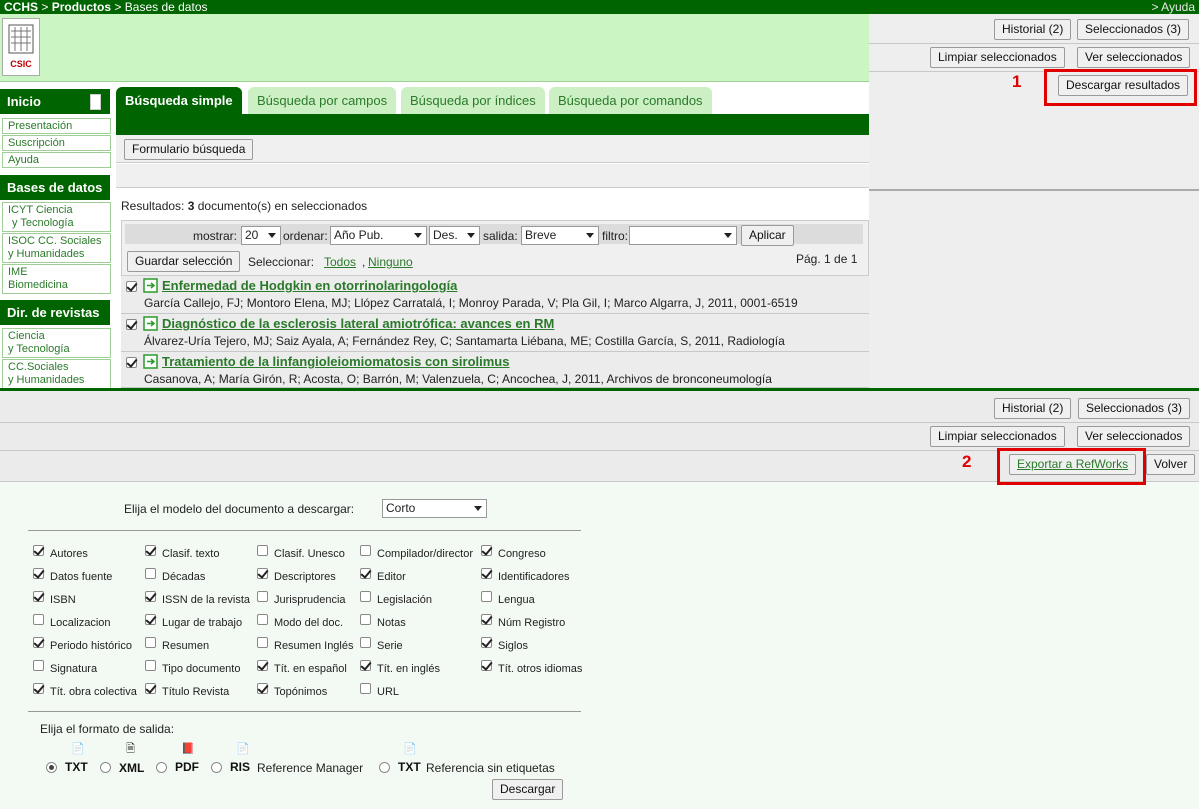 This screenshot has width=1199, height=809. I want to click on tab-busqueda-simple: Búsqueda simple, so click(179, 100).